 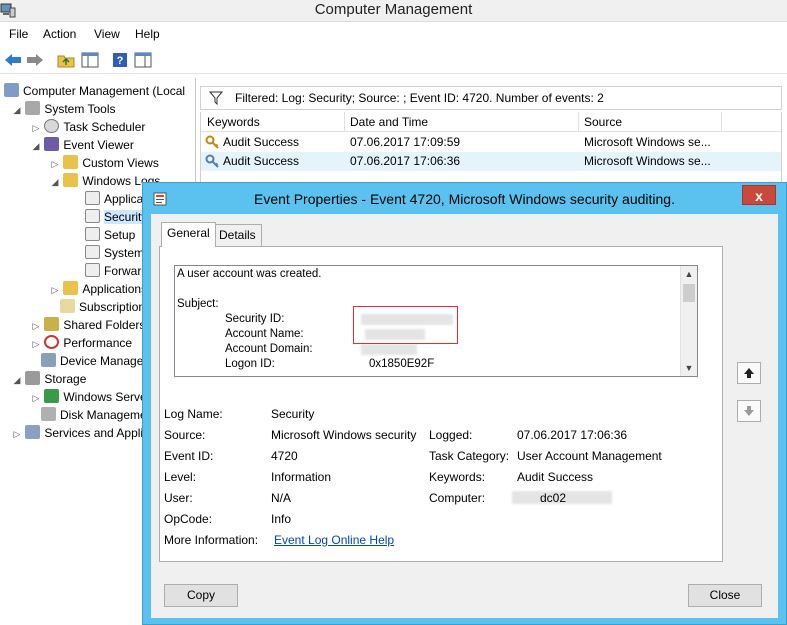 I want to click on folder-up-icon, so click(x=66, y=61).